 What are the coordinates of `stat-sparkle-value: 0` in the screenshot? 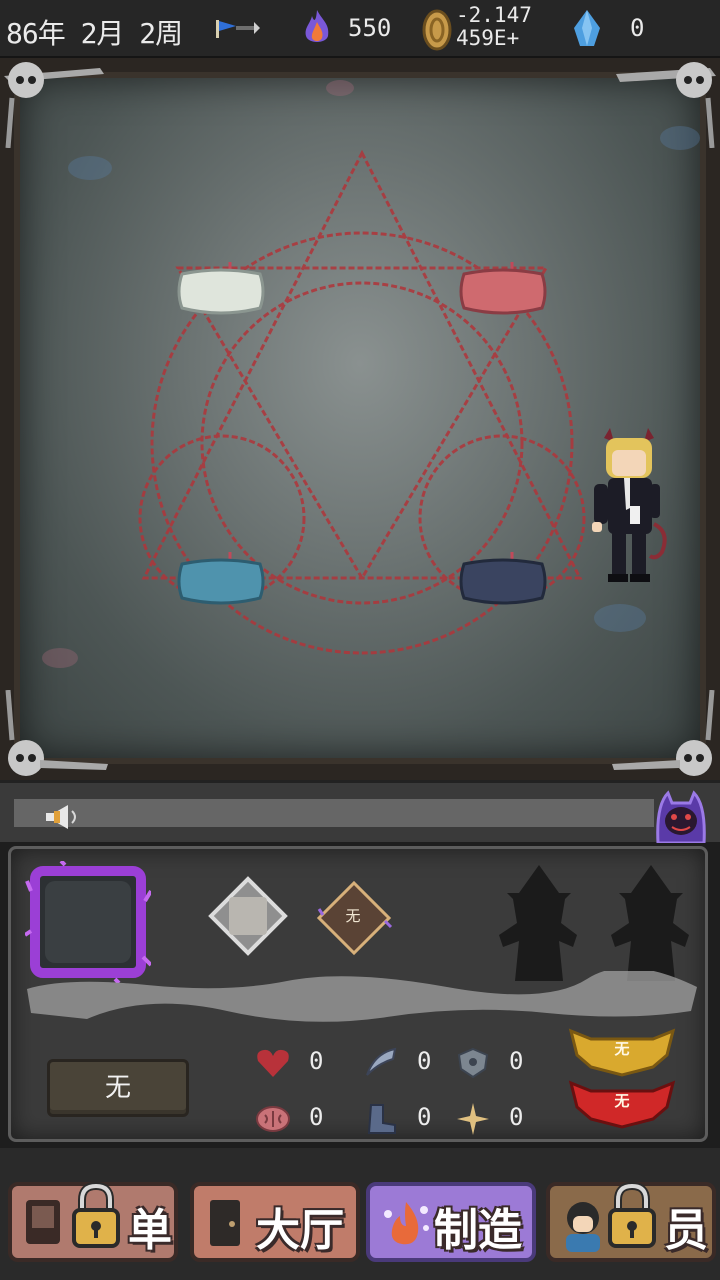 It's located at (516, 1117).